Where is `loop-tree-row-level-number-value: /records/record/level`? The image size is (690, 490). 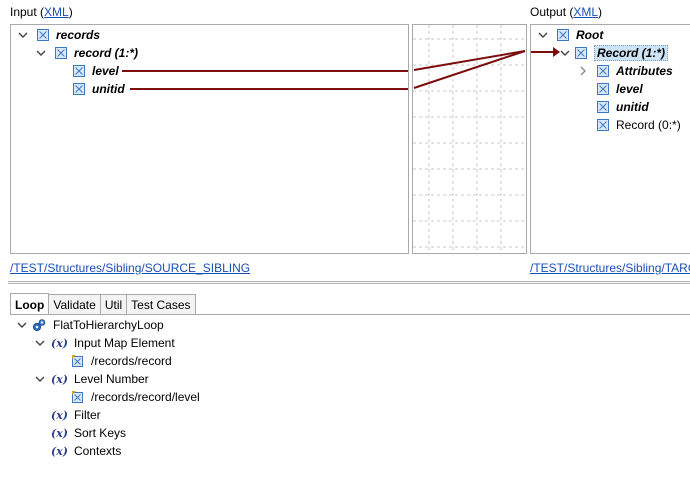 loop-tree-row-level-number-value: /records/record/level is located at coordinates (136, 397).